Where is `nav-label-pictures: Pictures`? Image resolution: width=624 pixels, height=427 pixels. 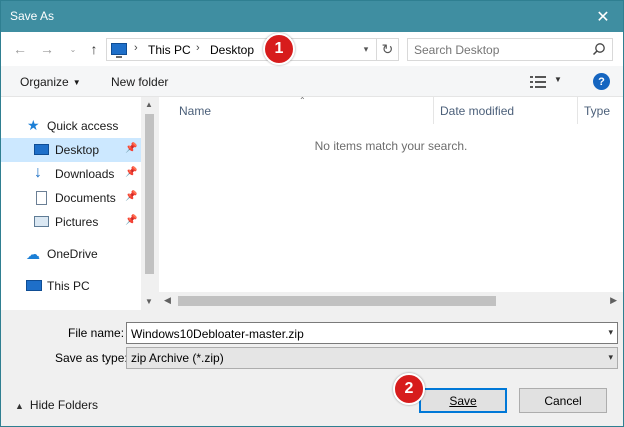
nav-label-pictures: Pictures is located at coordinates (77, 222).